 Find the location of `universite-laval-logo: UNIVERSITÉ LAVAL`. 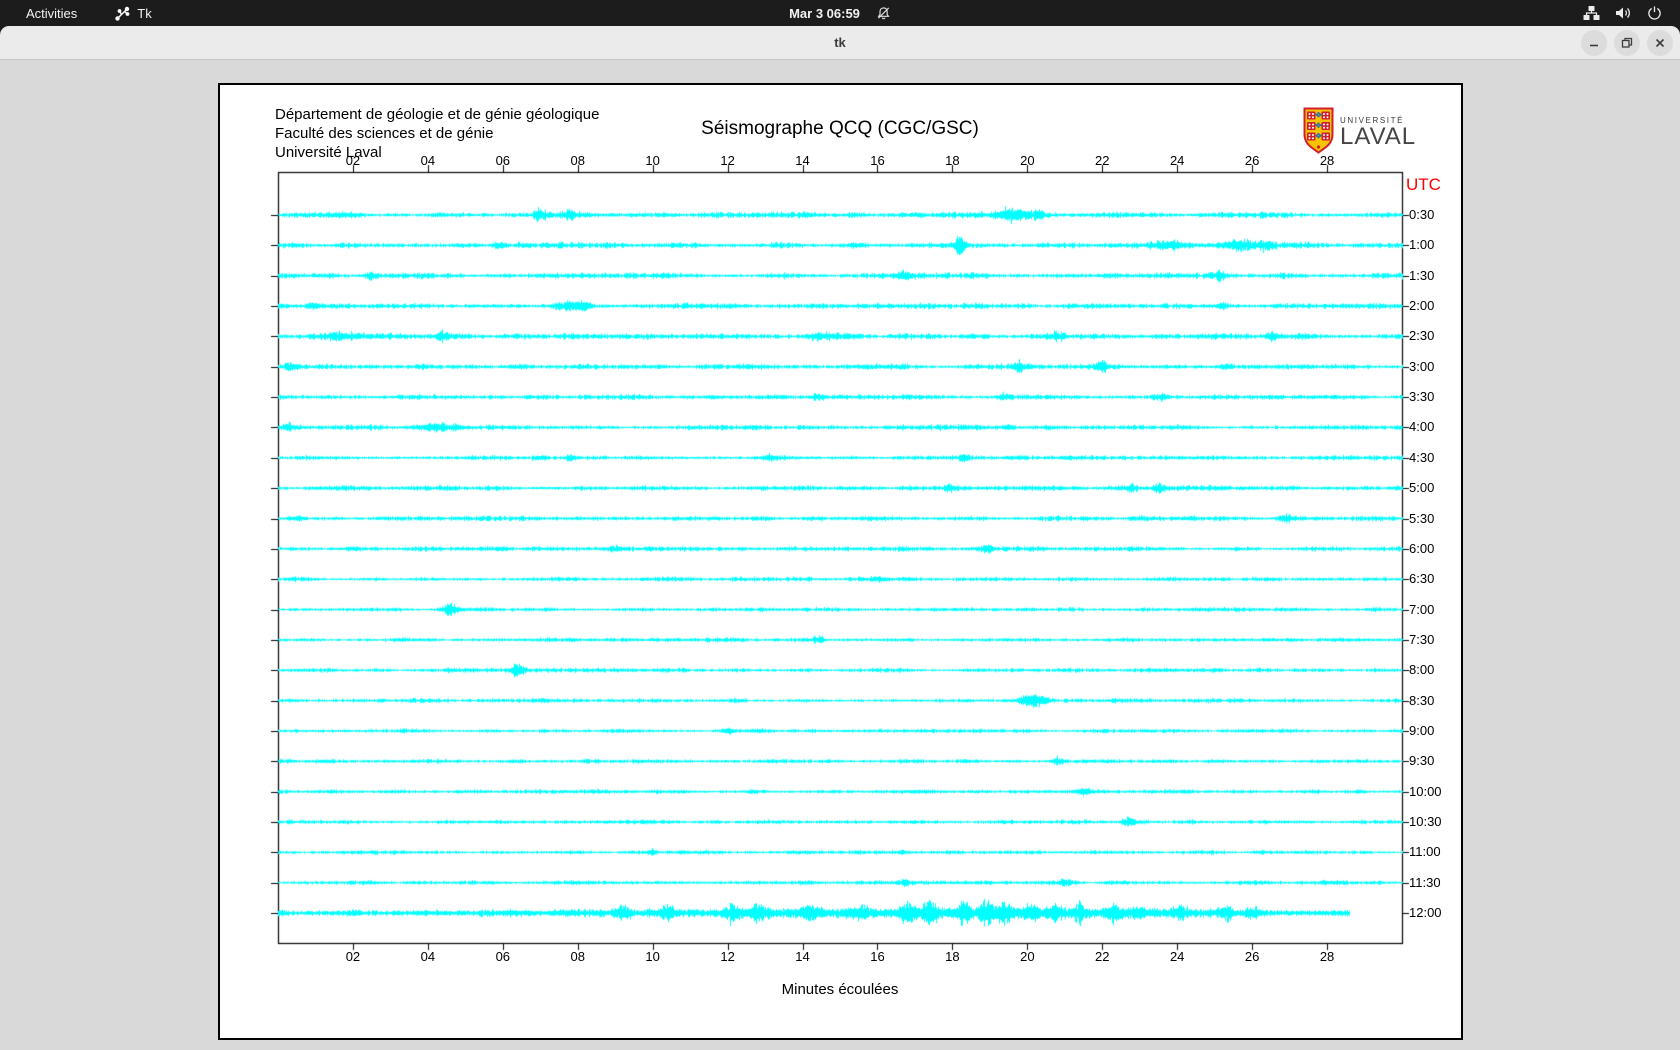

universite-laval-logo: UNIVERSITÉ LAVAL is located at coordinates (1359, 130).